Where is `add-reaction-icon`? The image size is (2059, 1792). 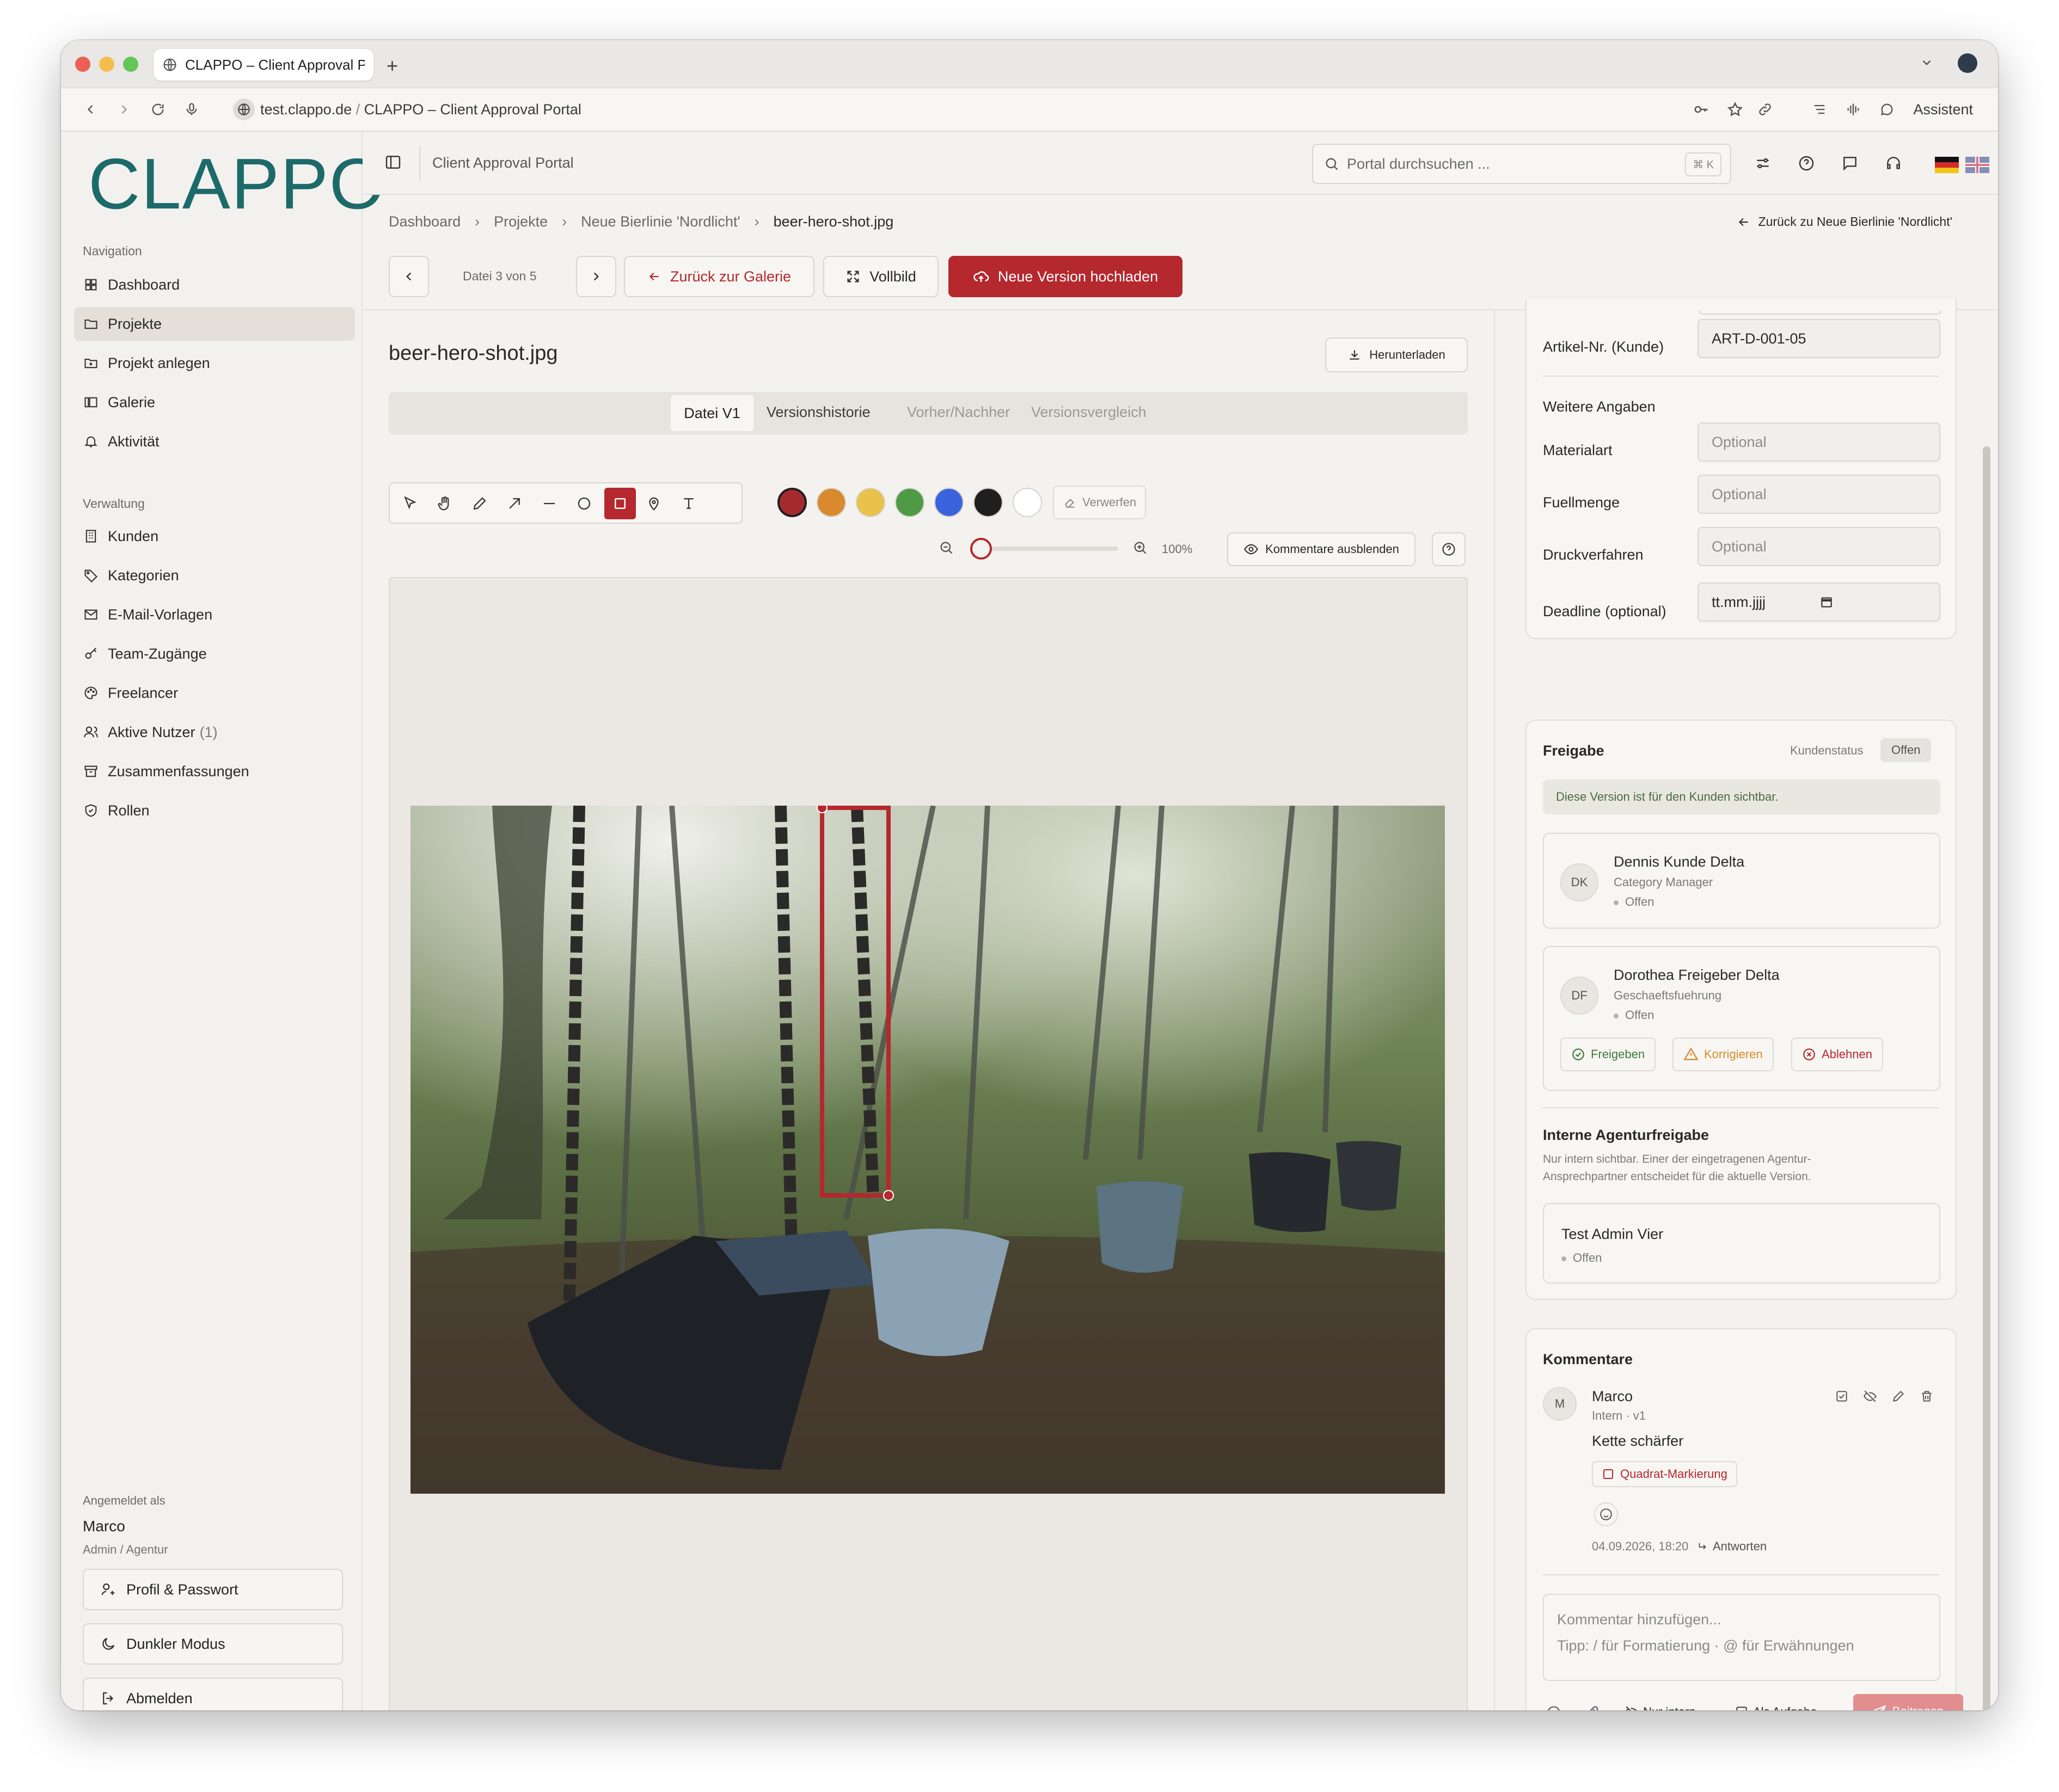
add-reaction-icon is located at coordinates (1606, 1514).